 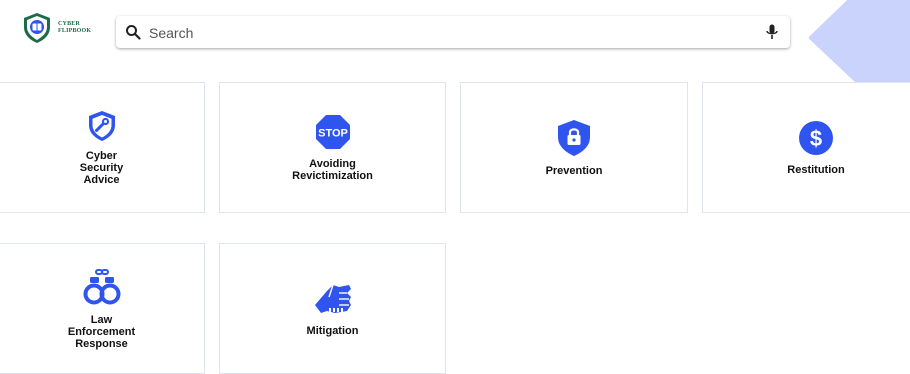 I want to click on dollar-circle-icon: $, so click(x=816, y=137).